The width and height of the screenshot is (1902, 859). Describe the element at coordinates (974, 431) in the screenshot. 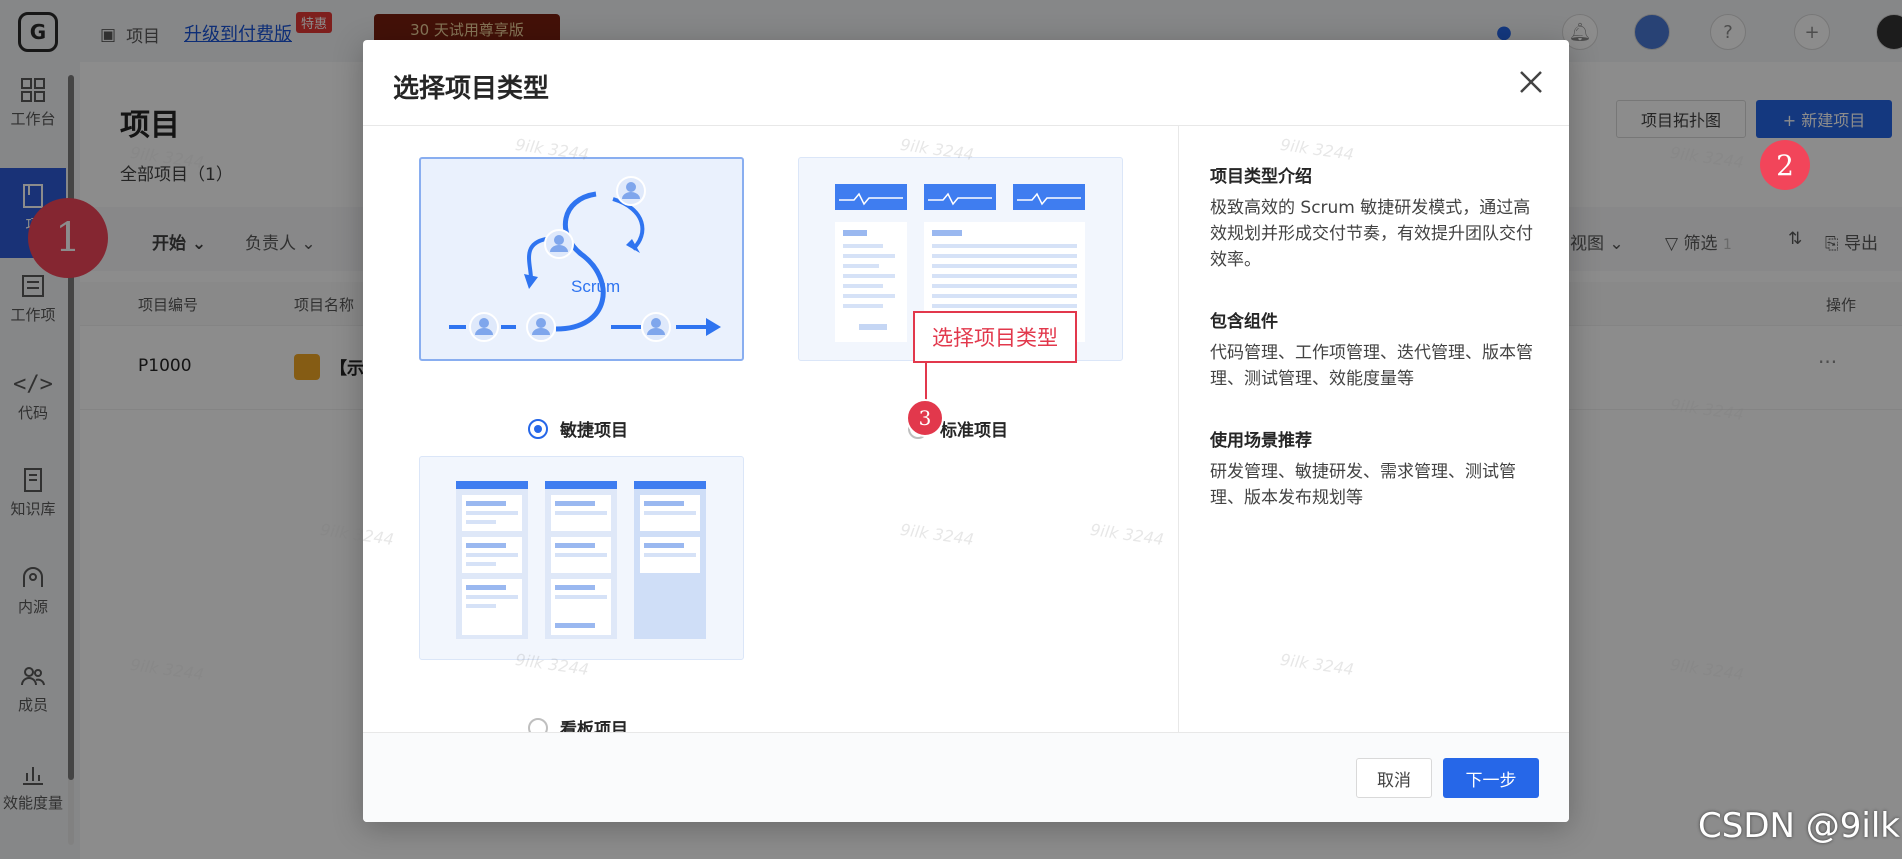

I see `standard-project-label: 标准项目` at that location.